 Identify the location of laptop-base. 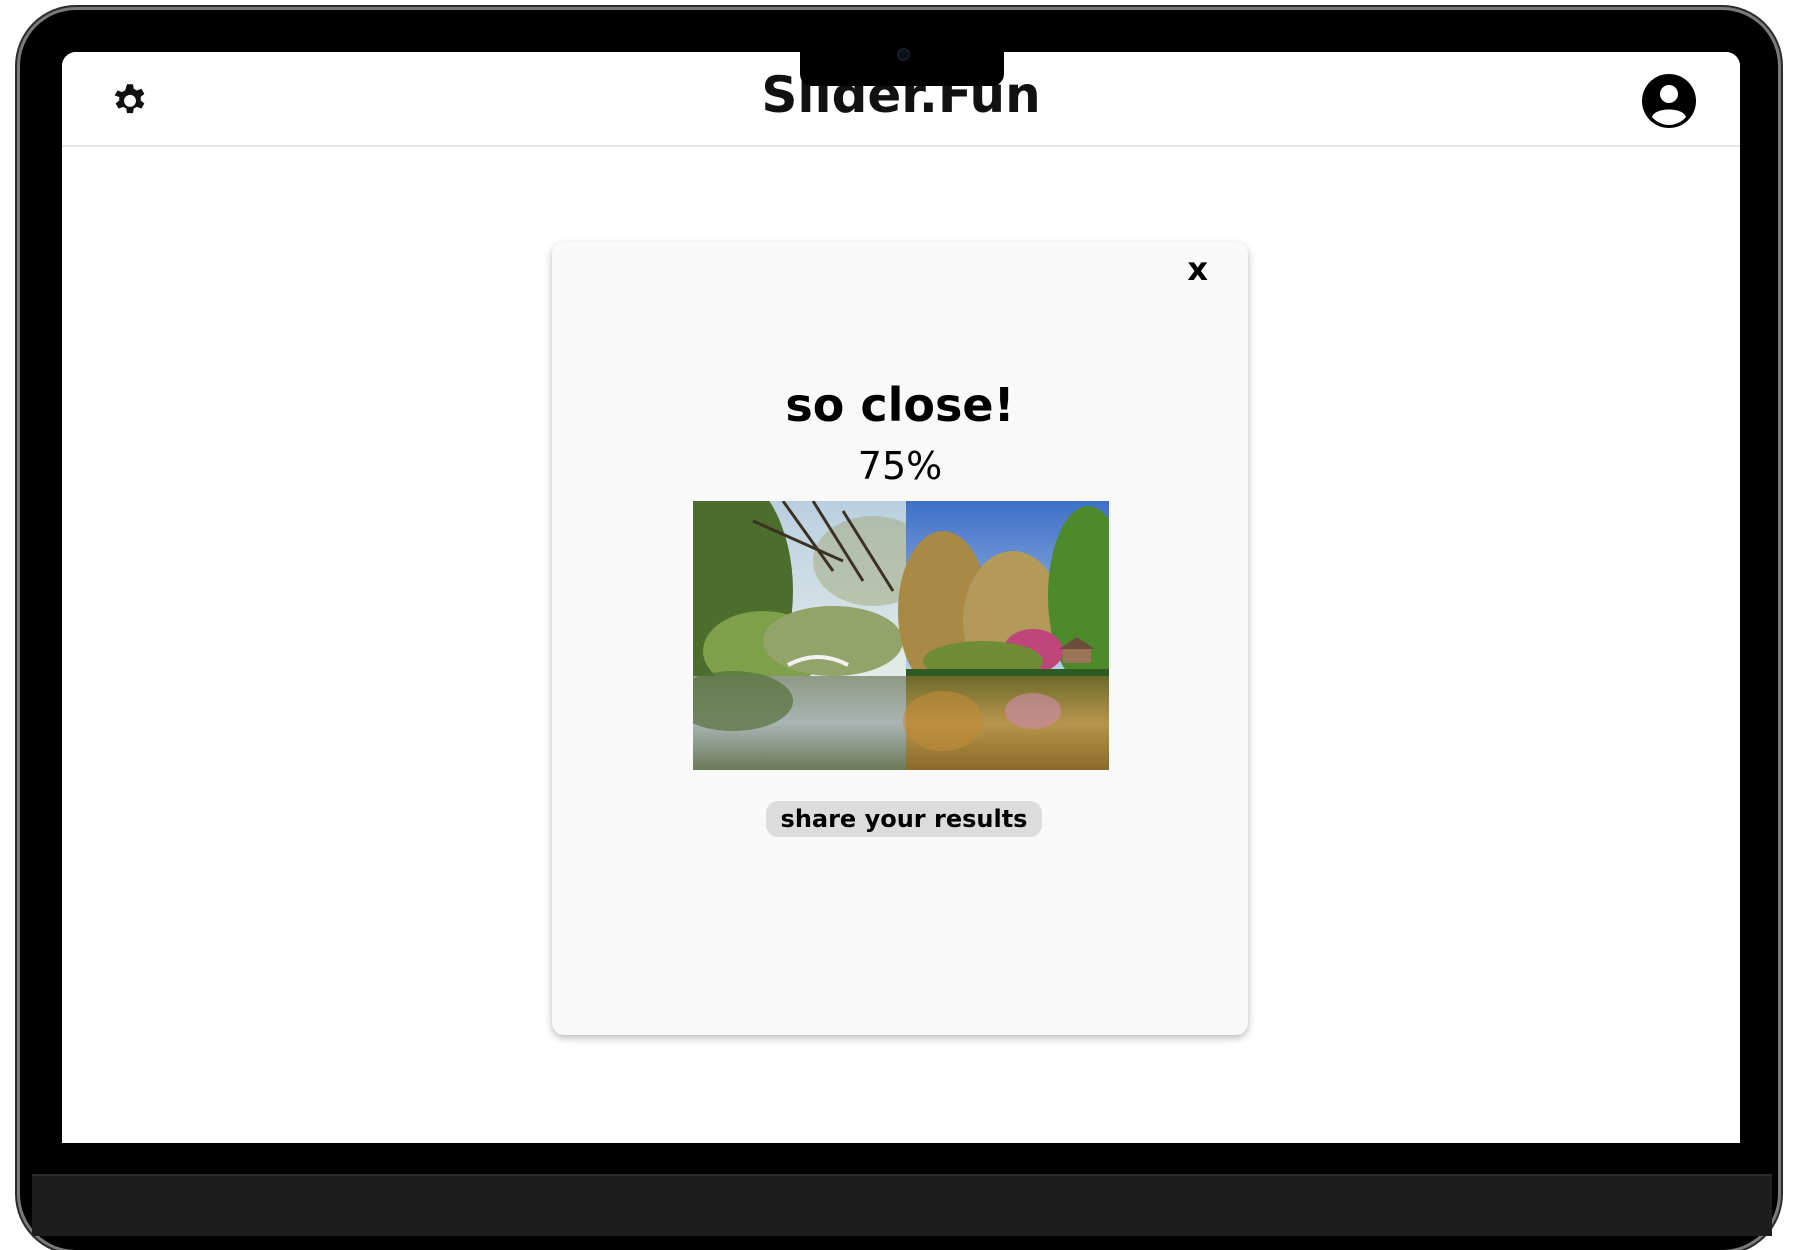
(902, 1205).